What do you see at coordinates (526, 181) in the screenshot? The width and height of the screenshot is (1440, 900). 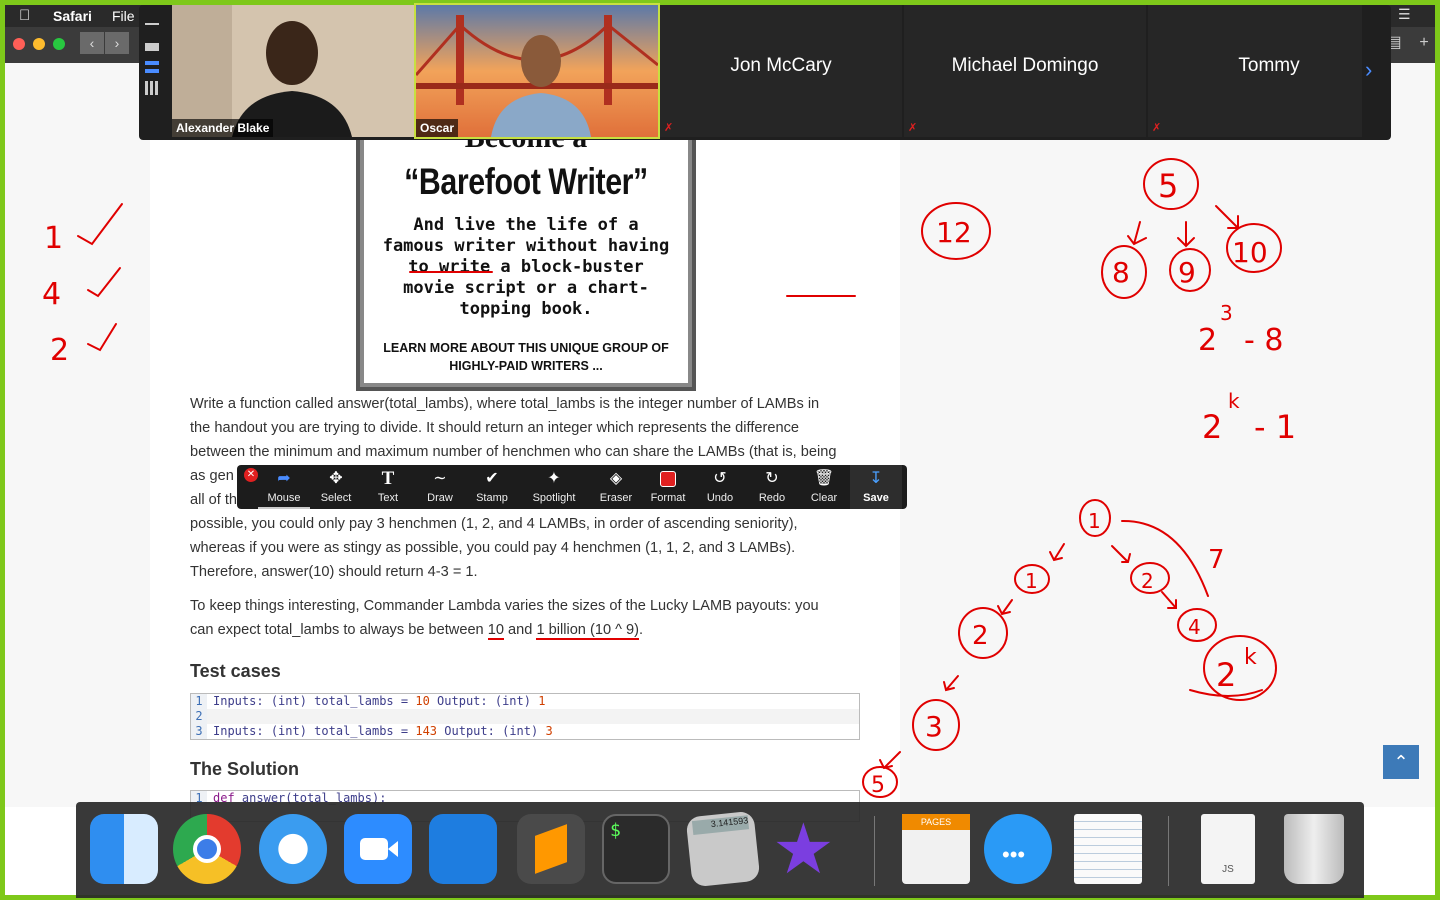 I see `ad-title: “Barefoot Writer”` at bounding box center [526, 181].